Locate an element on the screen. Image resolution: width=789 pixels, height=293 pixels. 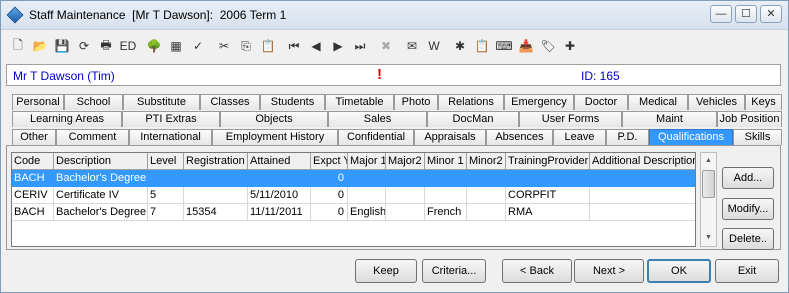
tab-students: Students is located at coordinates (292, 102).